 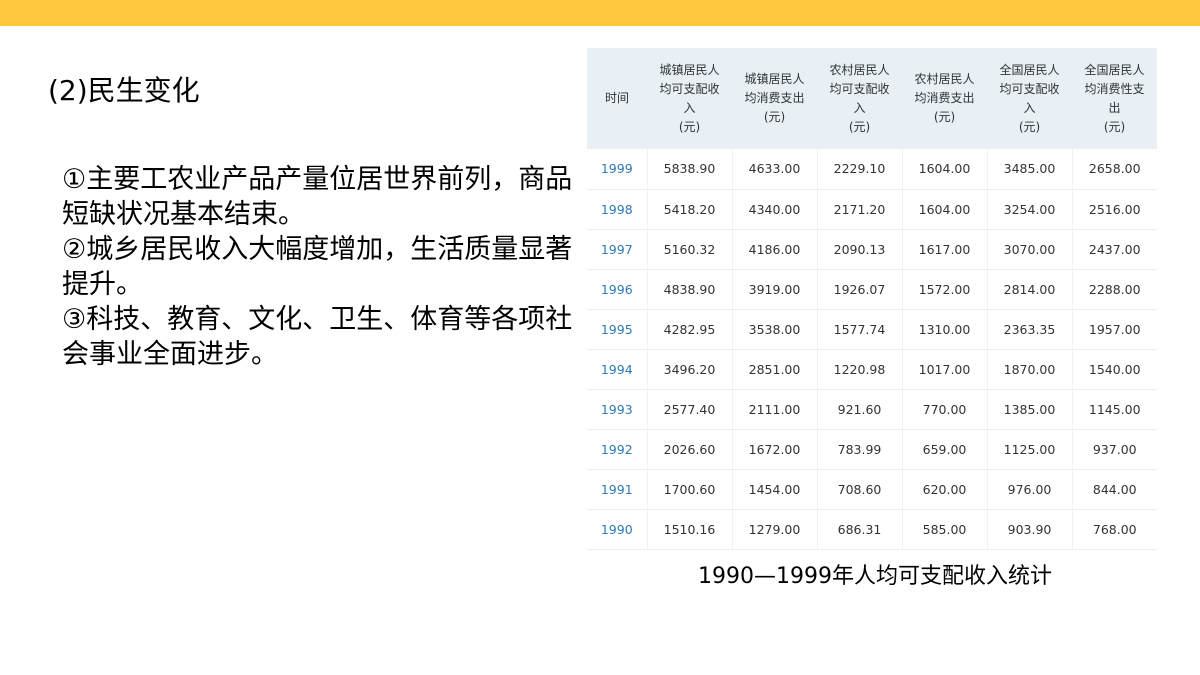 What do you see at coordinates (689, 98) in the screenshot?
I see `header-urban-disposable-income: 城镇居民人 均可支配收 入 (元)` at bounding box center [689, 98].